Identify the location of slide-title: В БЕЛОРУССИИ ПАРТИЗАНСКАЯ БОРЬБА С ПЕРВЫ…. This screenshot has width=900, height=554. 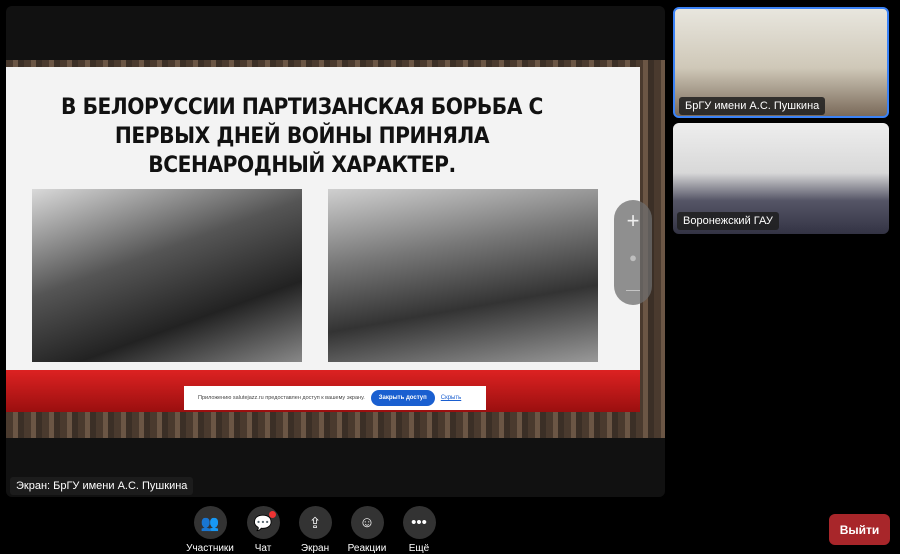
(302, 136).